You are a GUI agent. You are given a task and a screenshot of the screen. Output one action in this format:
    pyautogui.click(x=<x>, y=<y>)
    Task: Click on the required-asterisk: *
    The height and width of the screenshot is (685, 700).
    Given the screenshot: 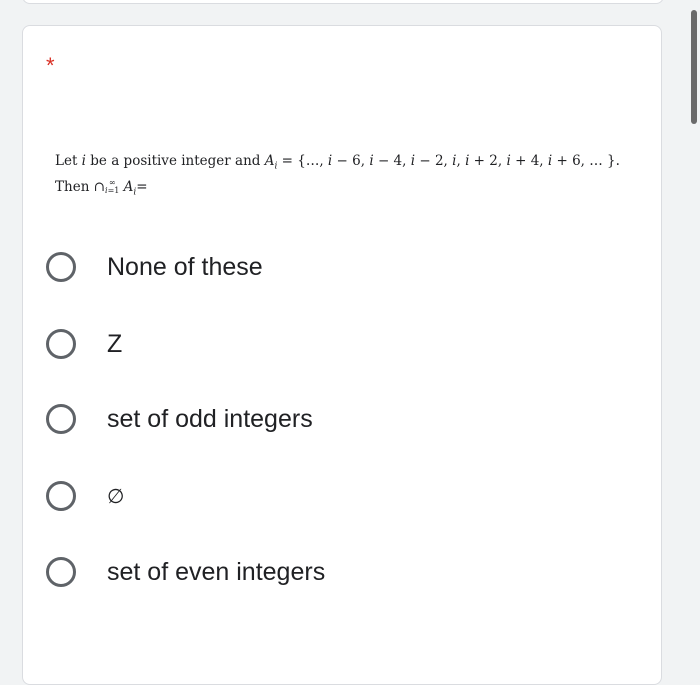 What is the action you would take?
    pyautogui.click(x=50, y=65)
    